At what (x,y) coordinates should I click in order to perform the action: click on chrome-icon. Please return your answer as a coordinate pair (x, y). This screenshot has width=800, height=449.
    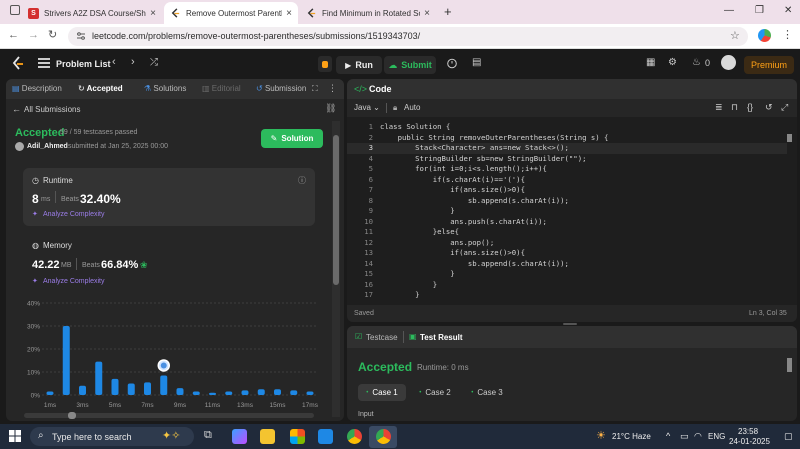
    Looking at the image, I should click on (354, 436).